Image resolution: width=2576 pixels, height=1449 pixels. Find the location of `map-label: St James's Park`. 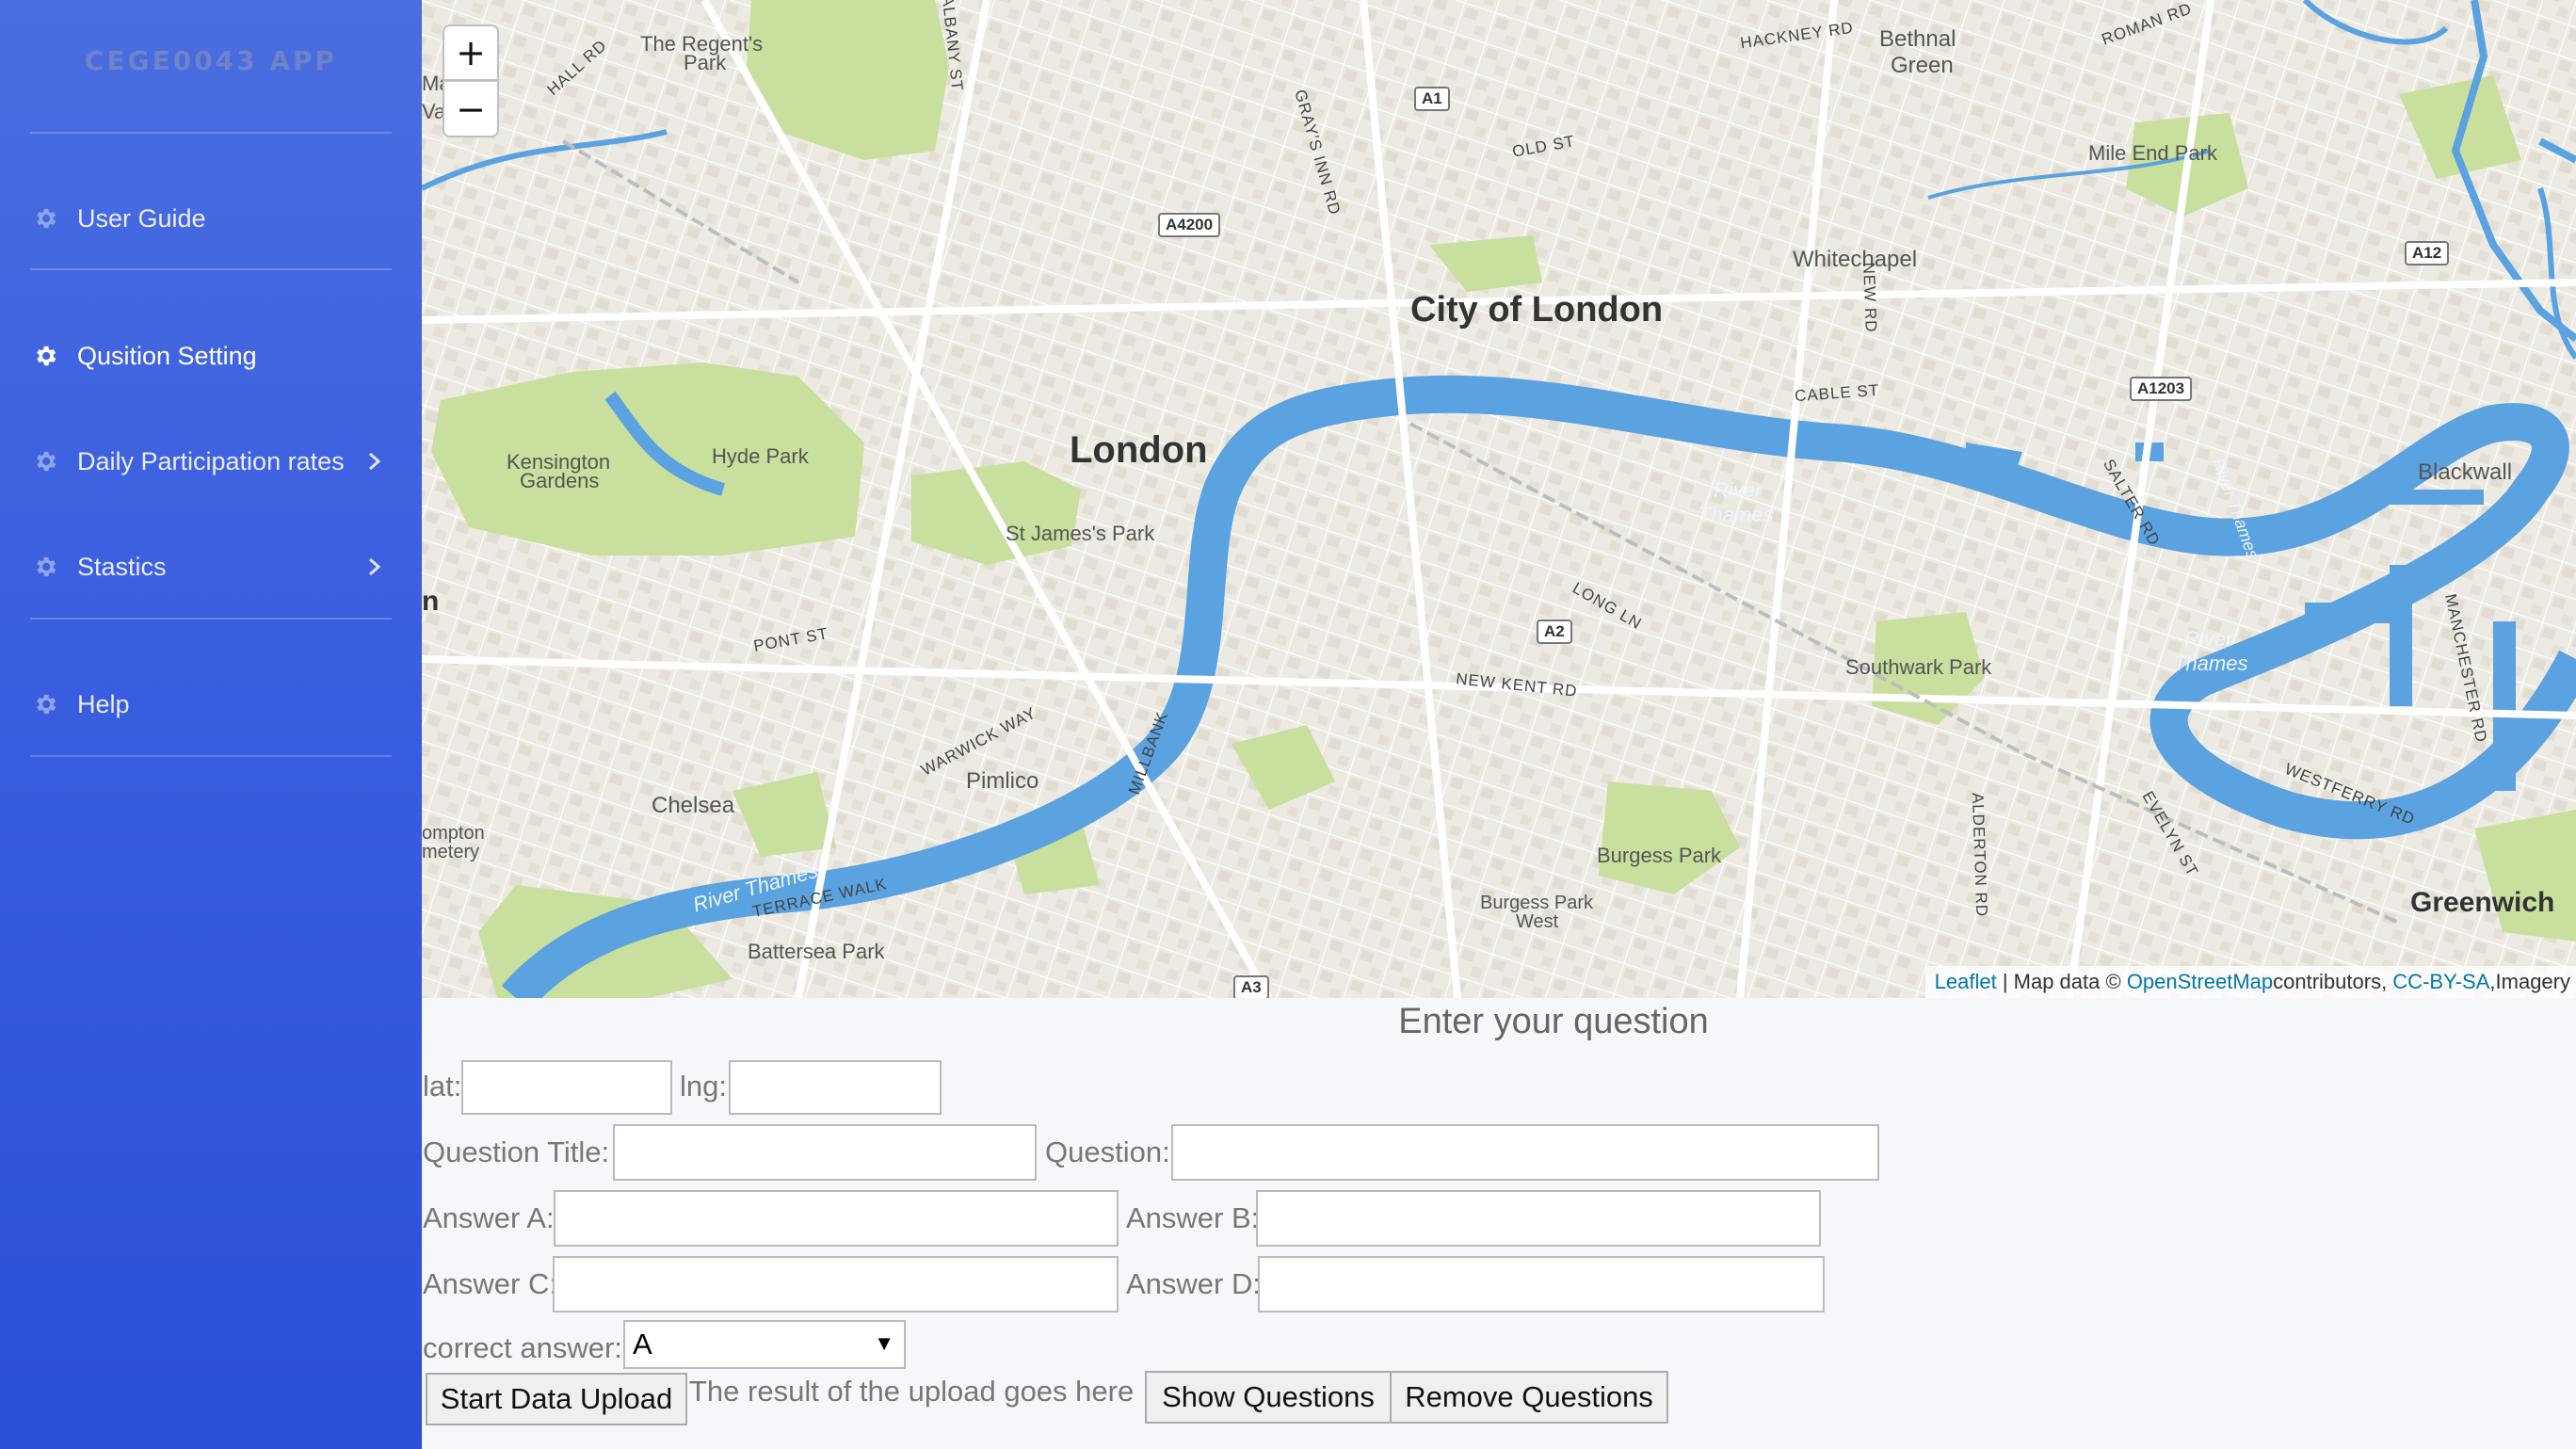

map-label: St James's Park is located at coordinates (1080, 533).